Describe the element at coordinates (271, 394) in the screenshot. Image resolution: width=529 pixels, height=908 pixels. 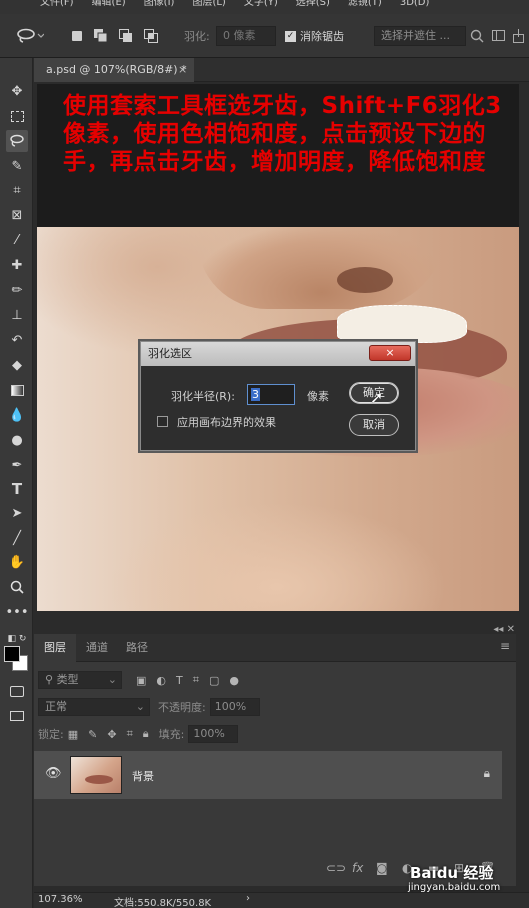
I see `feather-radius-input: 3` at that location.